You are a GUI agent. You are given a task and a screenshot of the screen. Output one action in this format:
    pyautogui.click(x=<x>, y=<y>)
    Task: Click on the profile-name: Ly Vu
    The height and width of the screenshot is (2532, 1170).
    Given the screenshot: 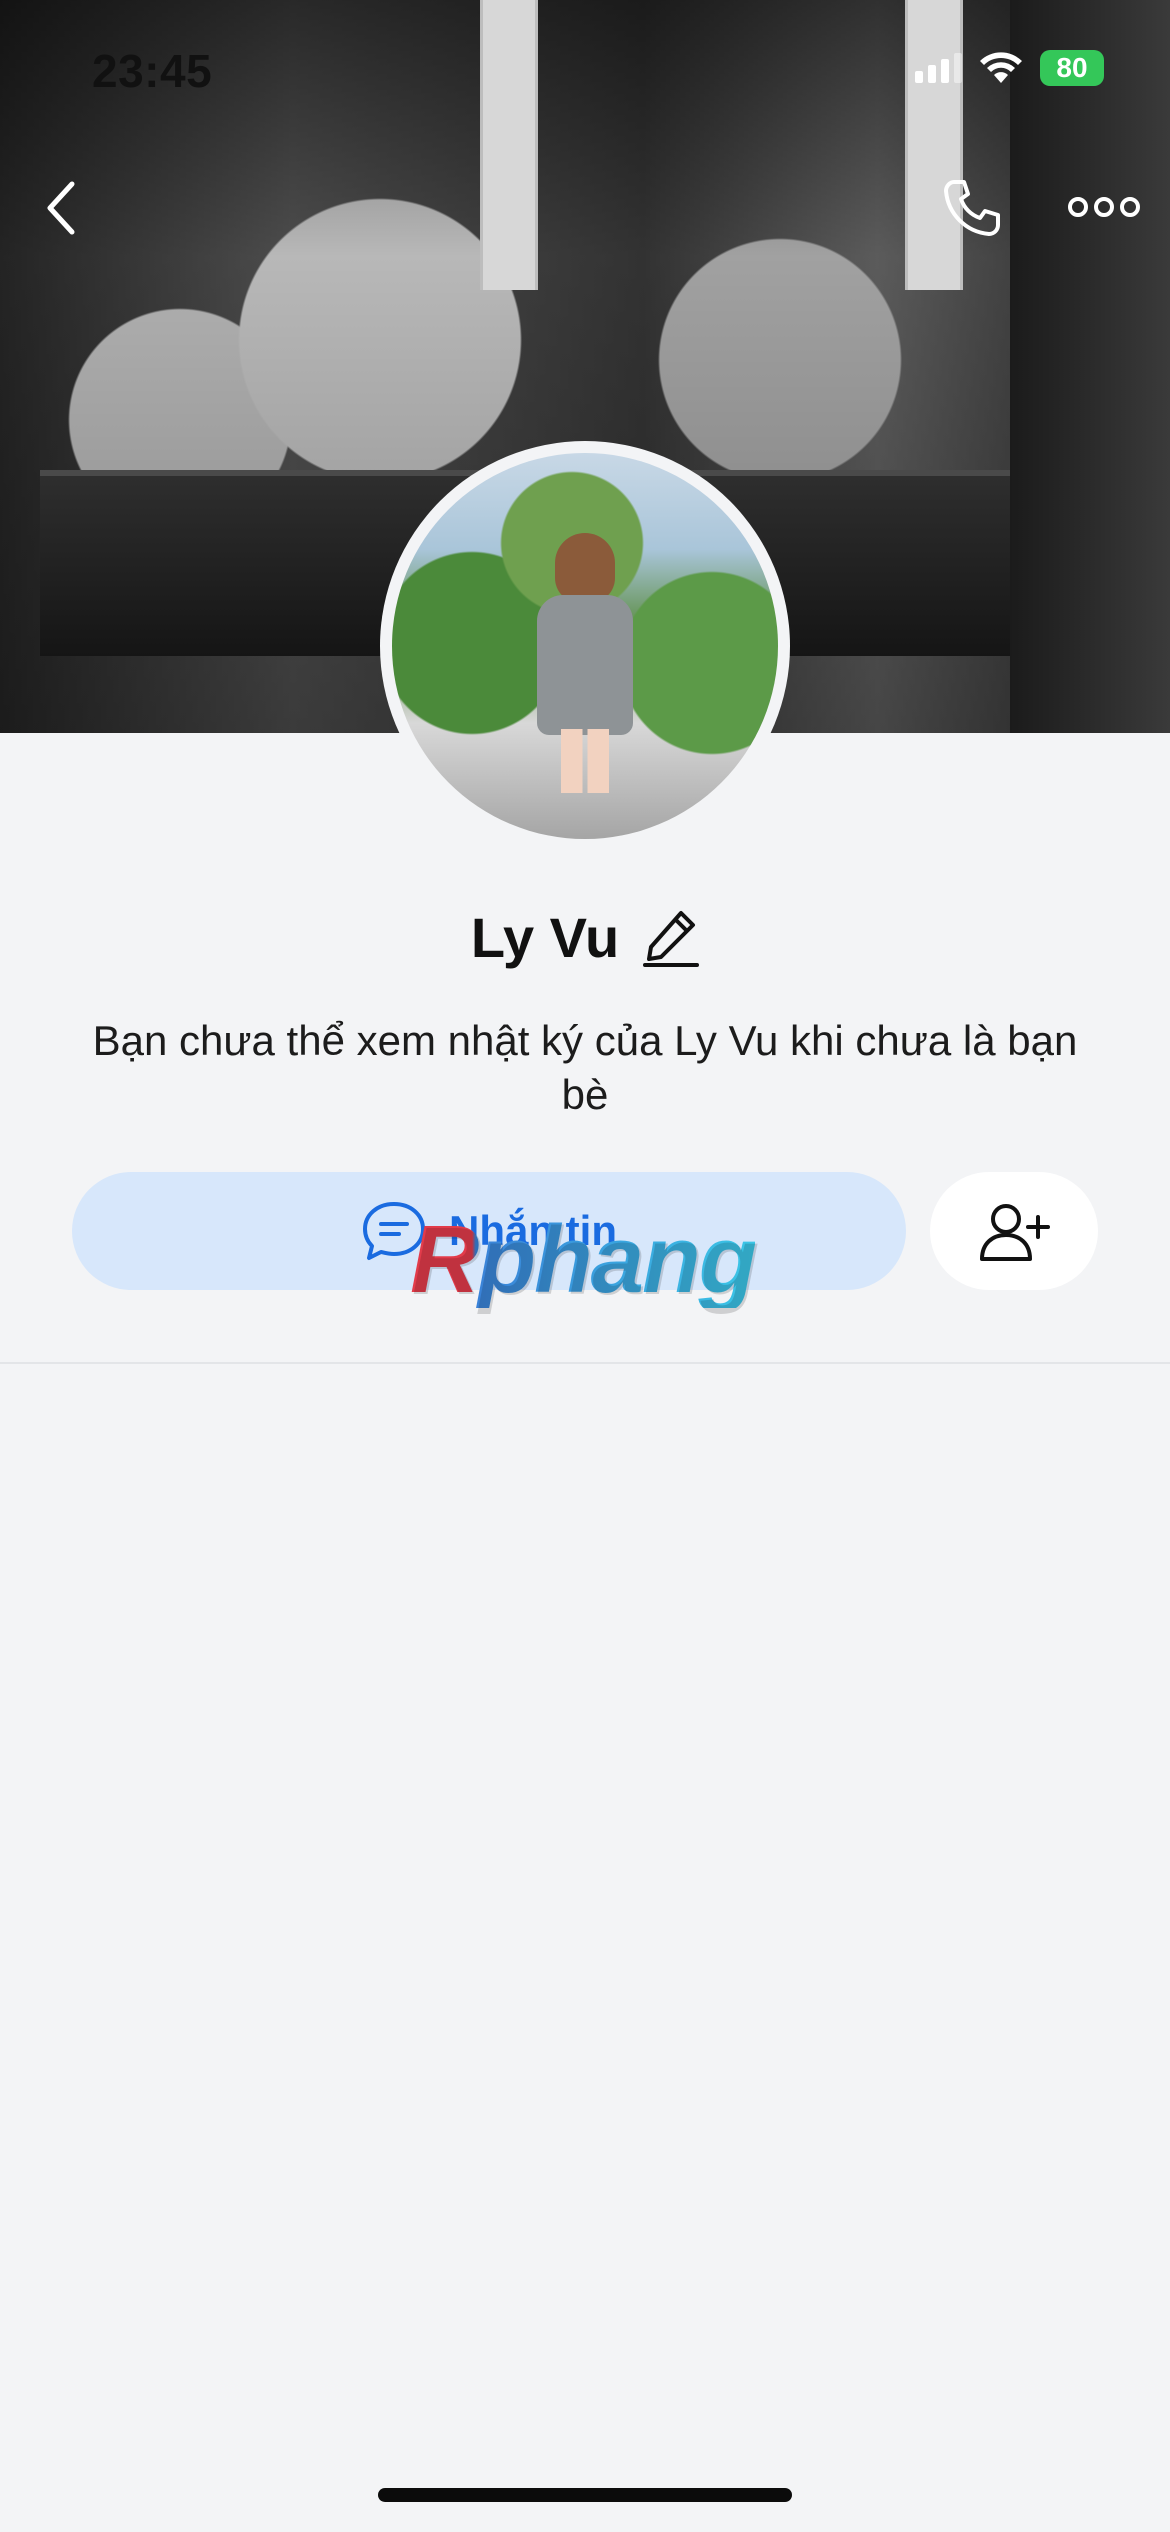 What is the action you would take?
    pyautogui.click(x=545, y=937)
    